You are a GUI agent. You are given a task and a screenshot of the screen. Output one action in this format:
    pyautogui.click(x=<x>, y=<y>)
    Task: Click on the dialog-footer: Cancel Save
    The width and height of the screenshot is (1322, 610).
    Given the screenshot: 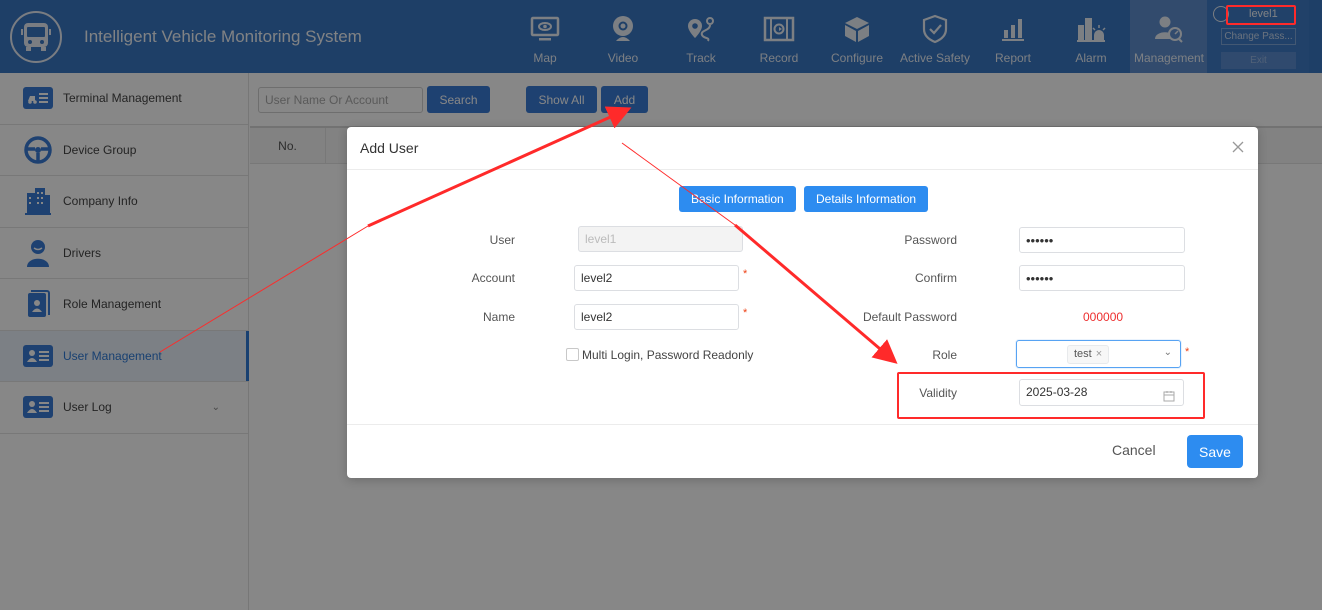 What is the action you would take?
    pyautogui.click(x=802, y=451)
    